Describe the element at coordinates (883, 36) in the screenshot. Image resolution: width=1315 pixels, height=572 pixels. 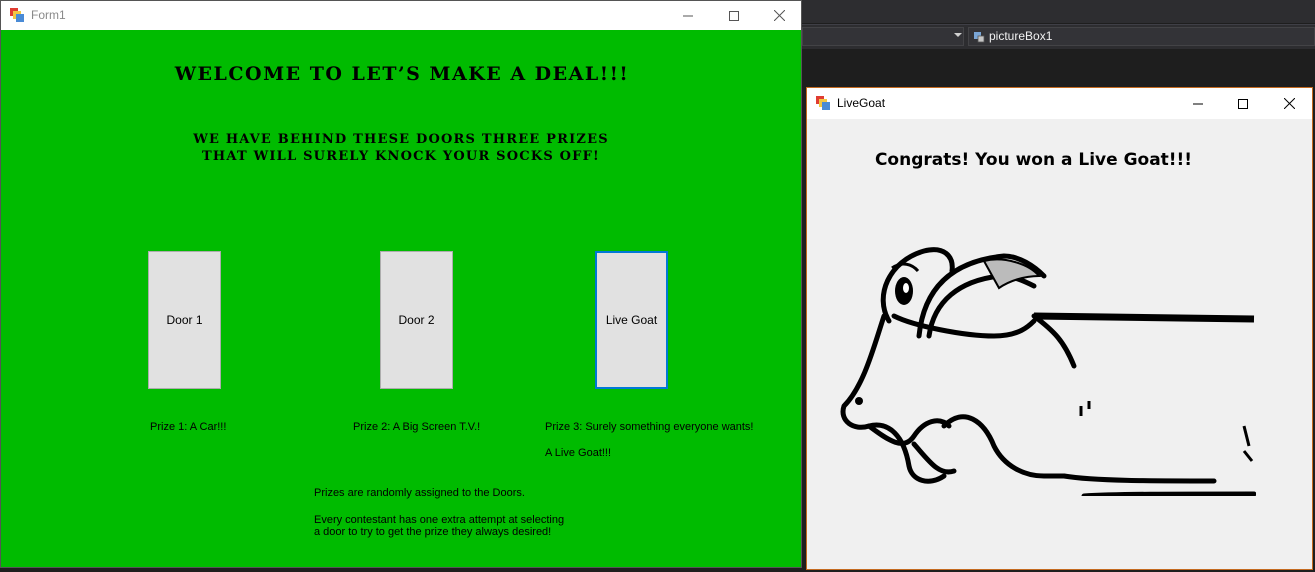
I see `ide-object-dropdown` at that location.